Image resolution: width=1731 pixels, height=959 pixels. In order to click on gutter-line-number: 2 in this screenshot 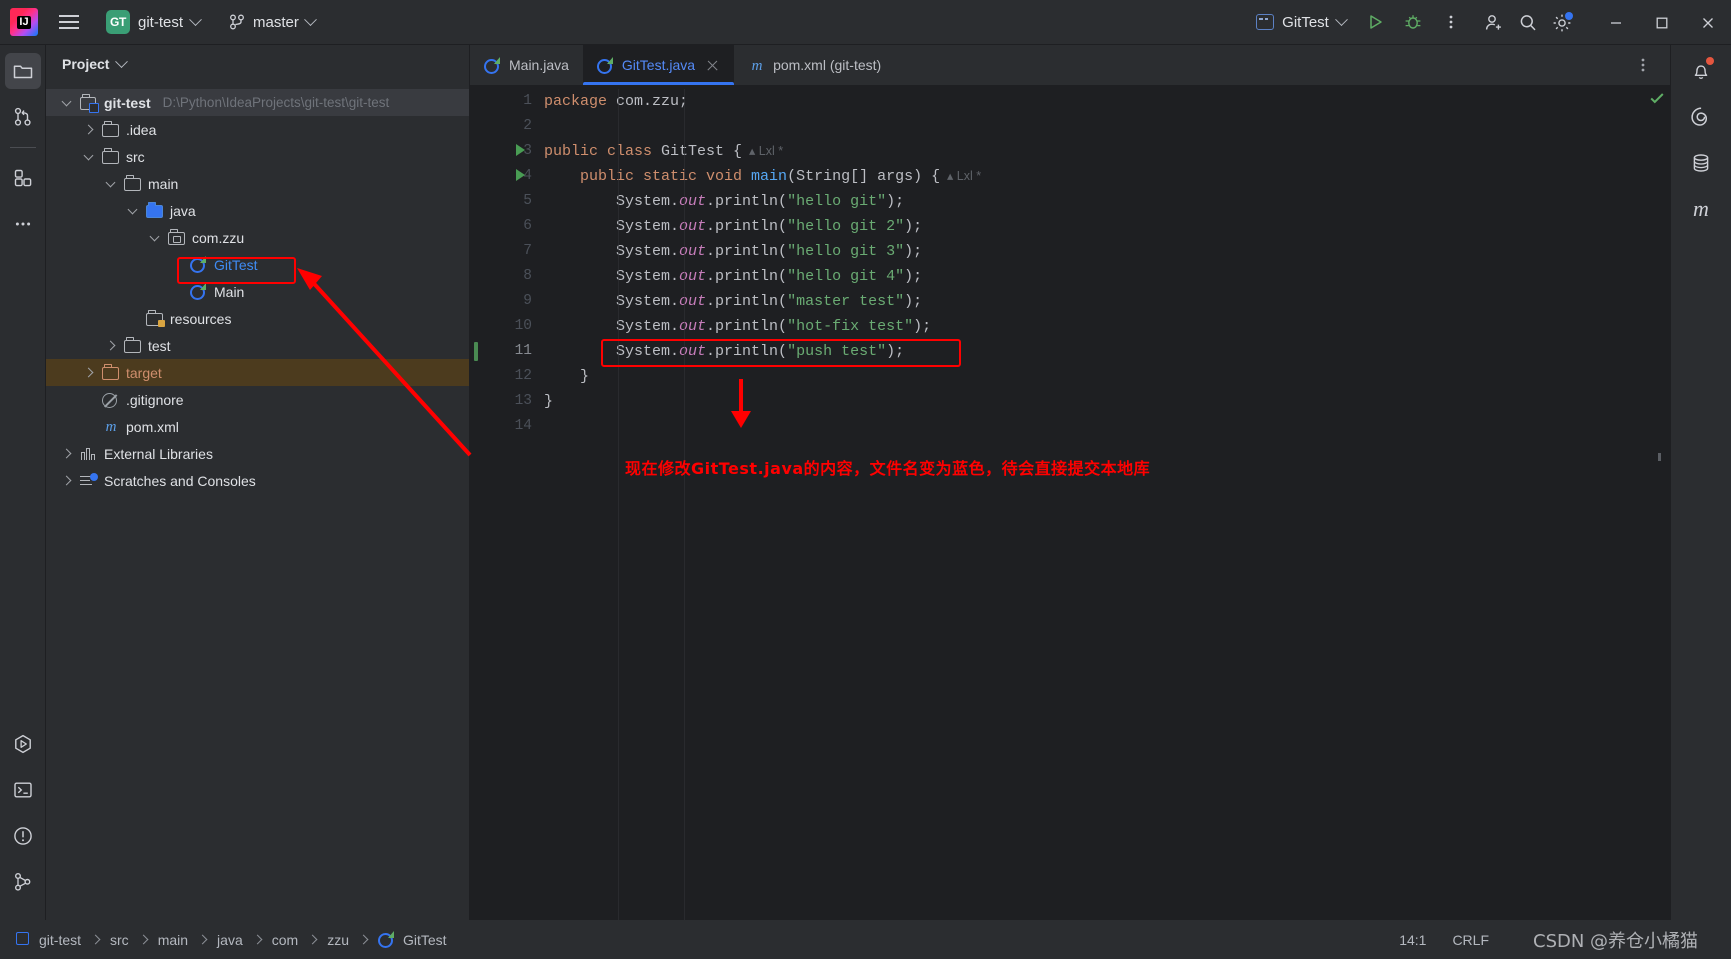, I will do `click(505, 126)`.